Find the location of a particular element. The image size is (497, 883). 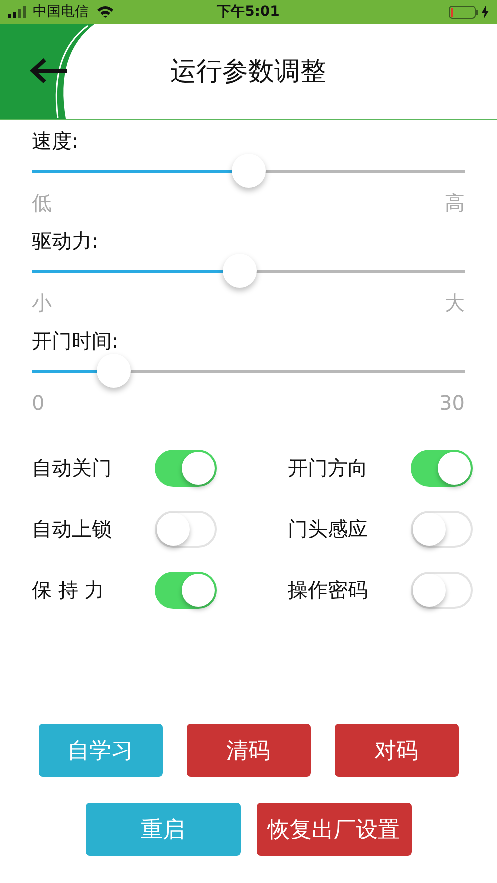

slider-label: 速度: is located at coordinates (55, 141).